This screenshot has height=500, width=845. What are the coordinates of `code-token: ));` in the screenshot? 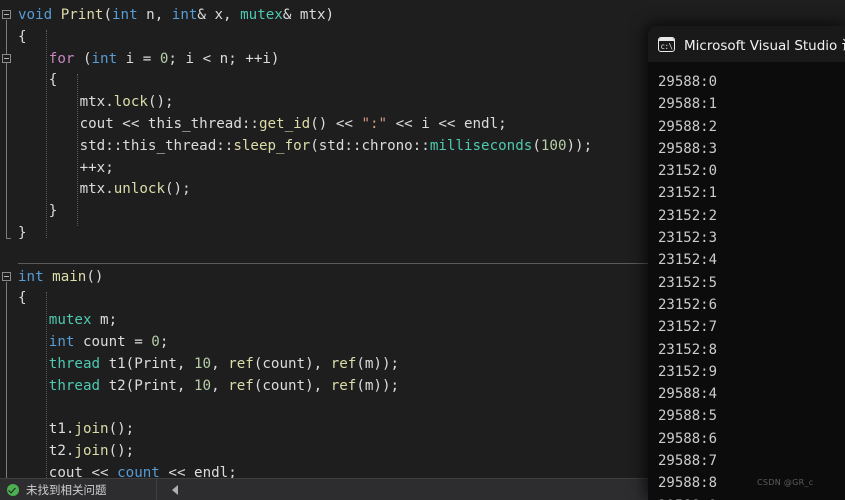 It's located at (579, 145).